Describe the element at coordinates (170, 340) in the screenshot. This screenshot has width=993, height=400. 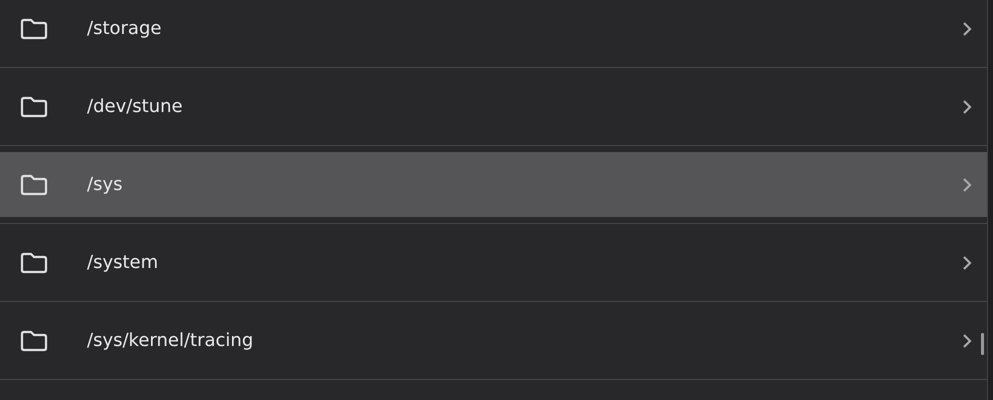
I see `folder-path: /sys/kernel/tracing` at that location.